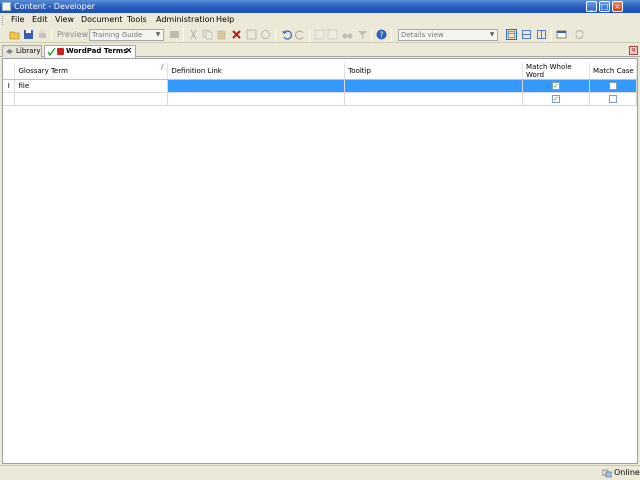  I want to click on document-tab-strip: Library WordPad Terms × ×, so click(320, 51).